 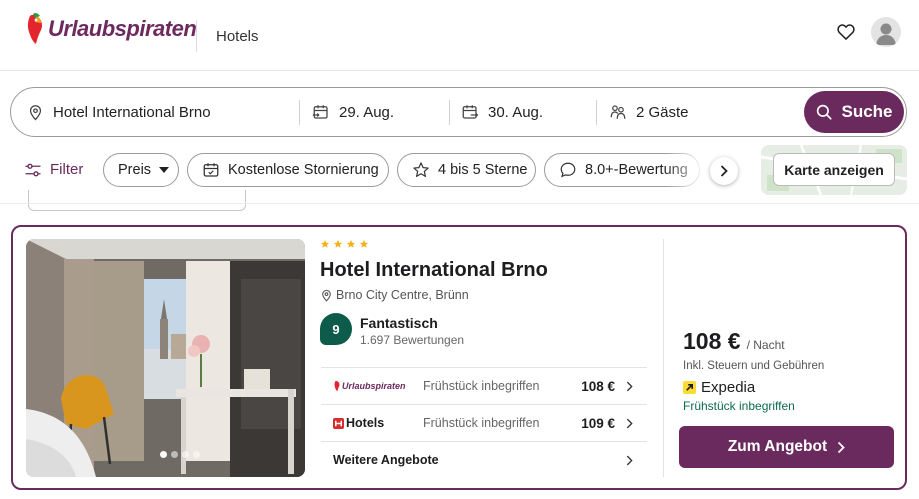 I want to click on show-map-button: Karte anzeigen, so click(x=834, y=169).